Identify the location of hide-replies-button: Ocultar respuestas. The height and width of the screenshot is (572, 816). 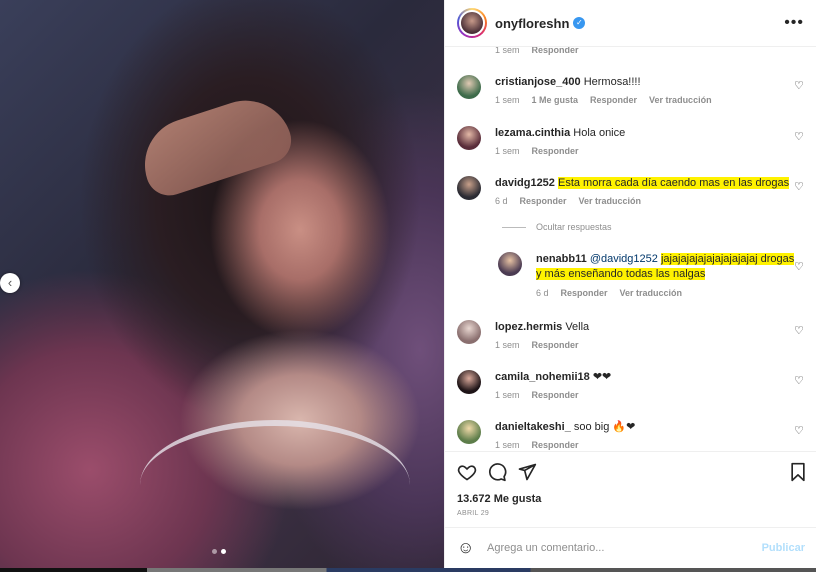
(557, 227).